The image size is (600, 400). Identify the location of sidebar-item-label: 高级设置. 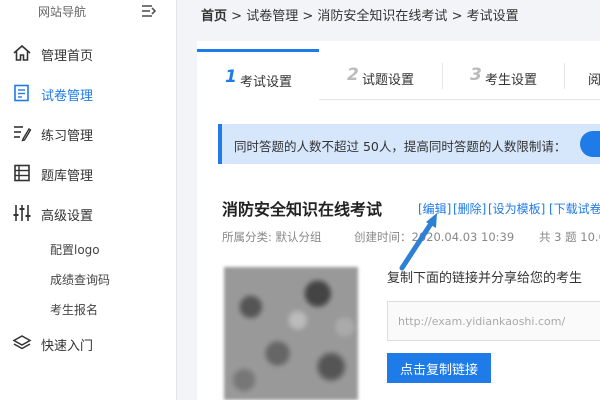
(67, 216).